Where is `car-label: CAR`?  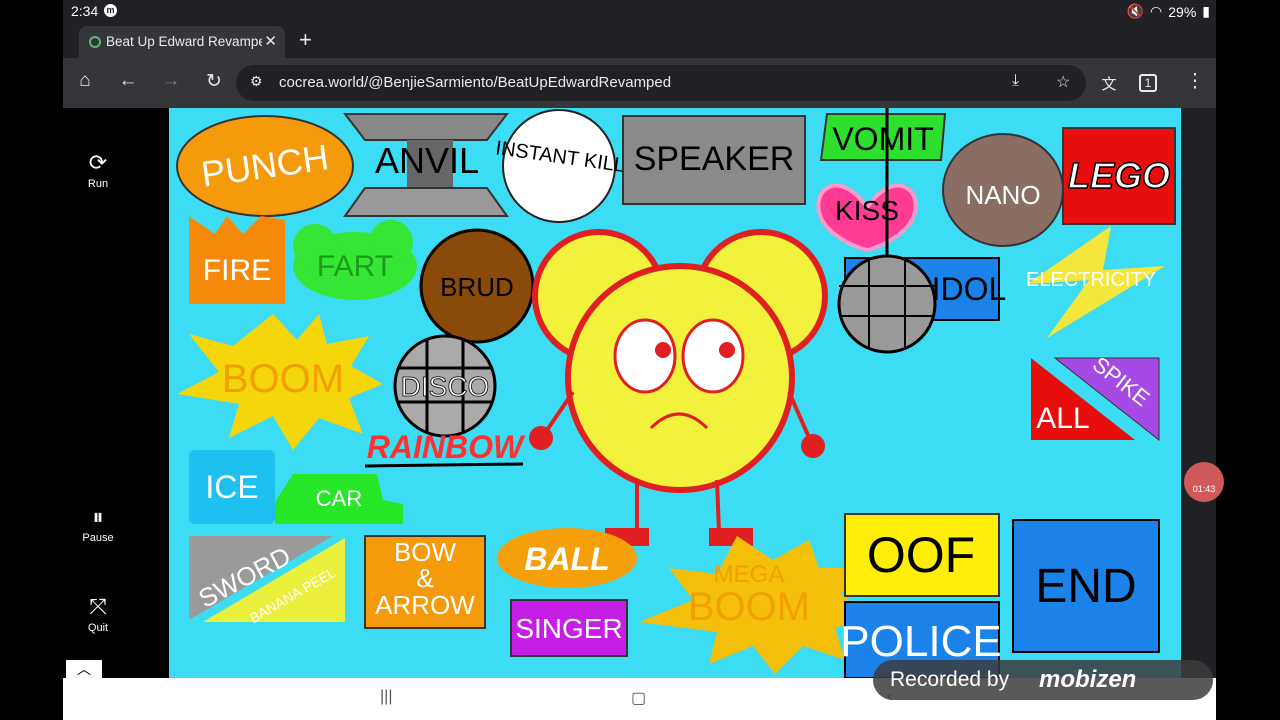
car-label: CAR is located at coordinates (339, 498).